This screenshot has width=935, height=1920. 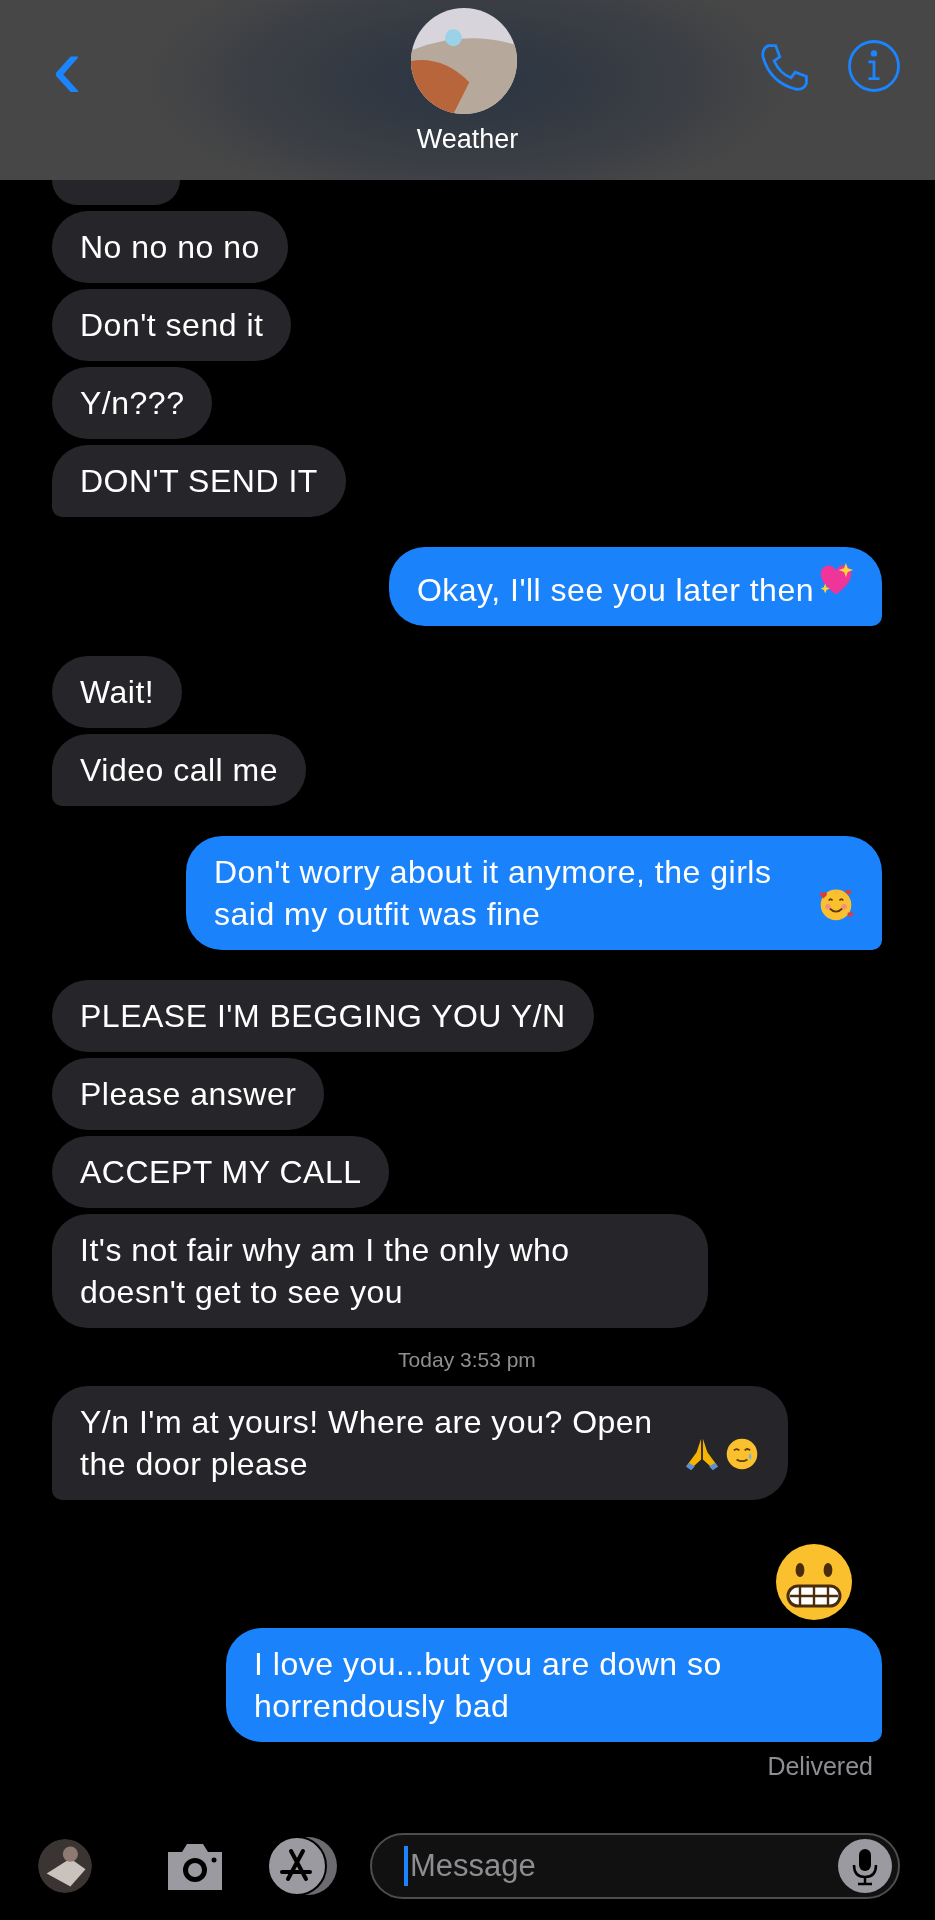 What do you see at coordinates (132, 403) in the screenshot?
I see `message-text: Y/n???` at bounding box center [132, 403].